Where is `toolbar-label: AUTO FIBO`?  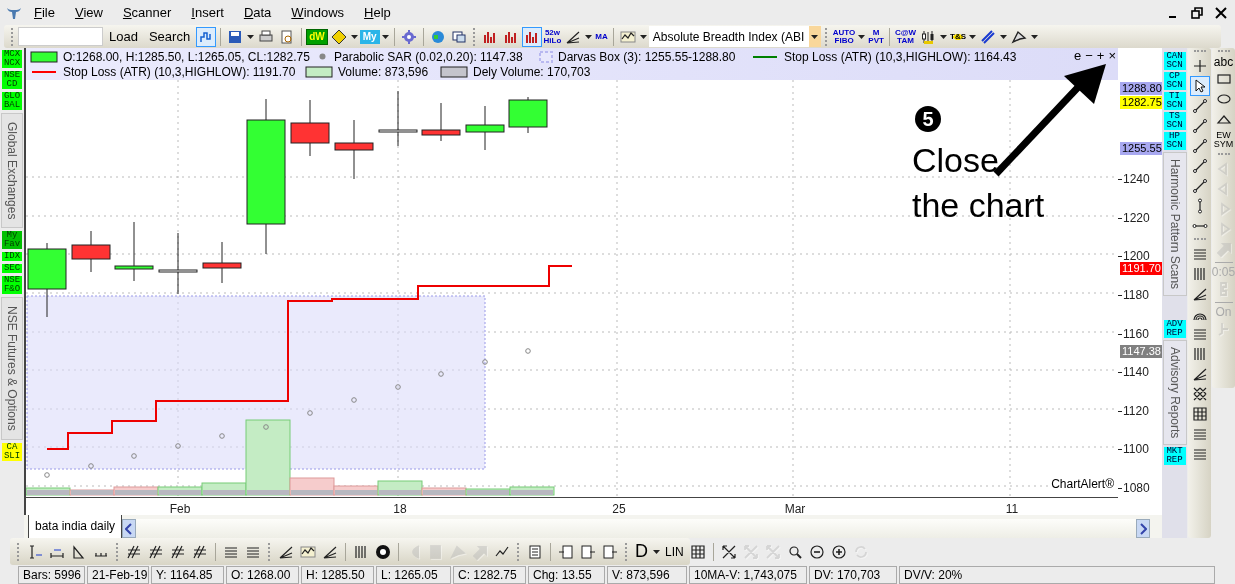 toolbar-label: AUTO FIBO is located at coordinates (844, 36).